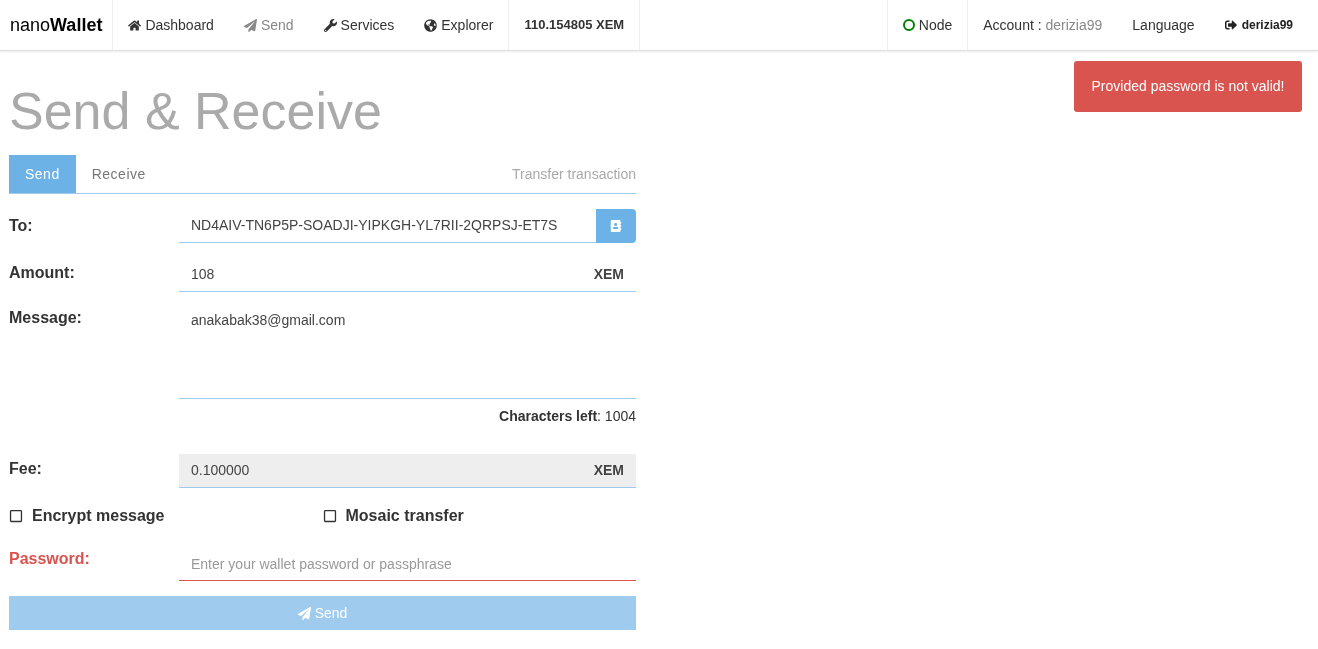 The width and height of the screenshot is (1318, 649). I want to click on language-link: Language, so click(1163, 25).